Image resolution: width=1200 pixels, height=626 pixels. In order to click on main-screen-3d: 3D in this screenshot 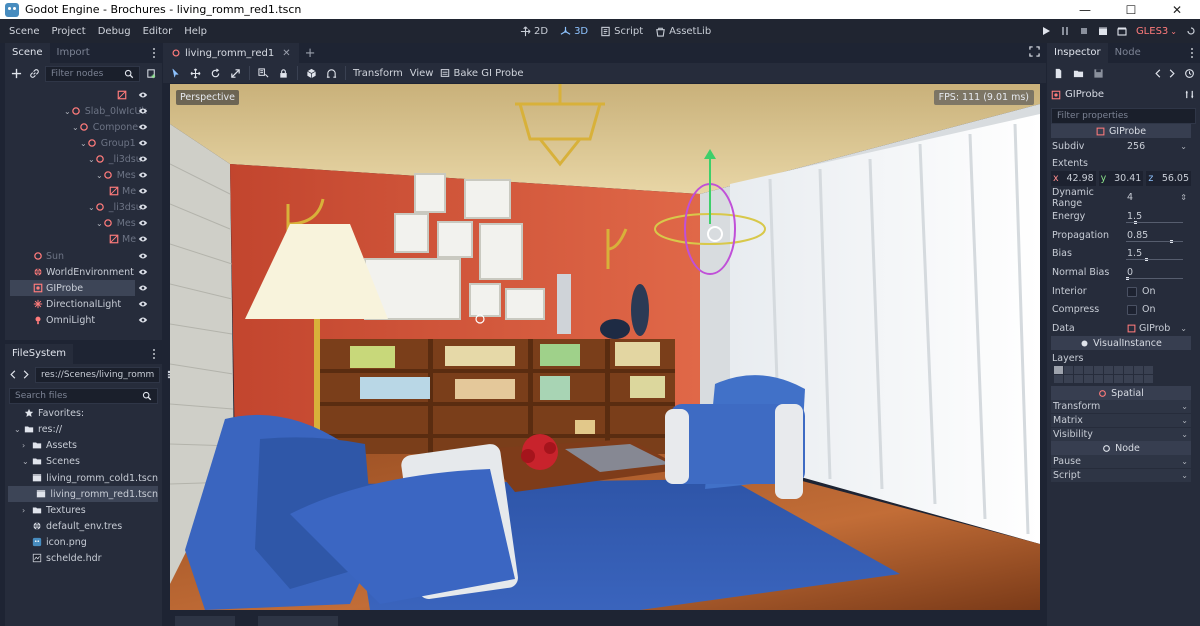, I will do `click(574, 31)`.